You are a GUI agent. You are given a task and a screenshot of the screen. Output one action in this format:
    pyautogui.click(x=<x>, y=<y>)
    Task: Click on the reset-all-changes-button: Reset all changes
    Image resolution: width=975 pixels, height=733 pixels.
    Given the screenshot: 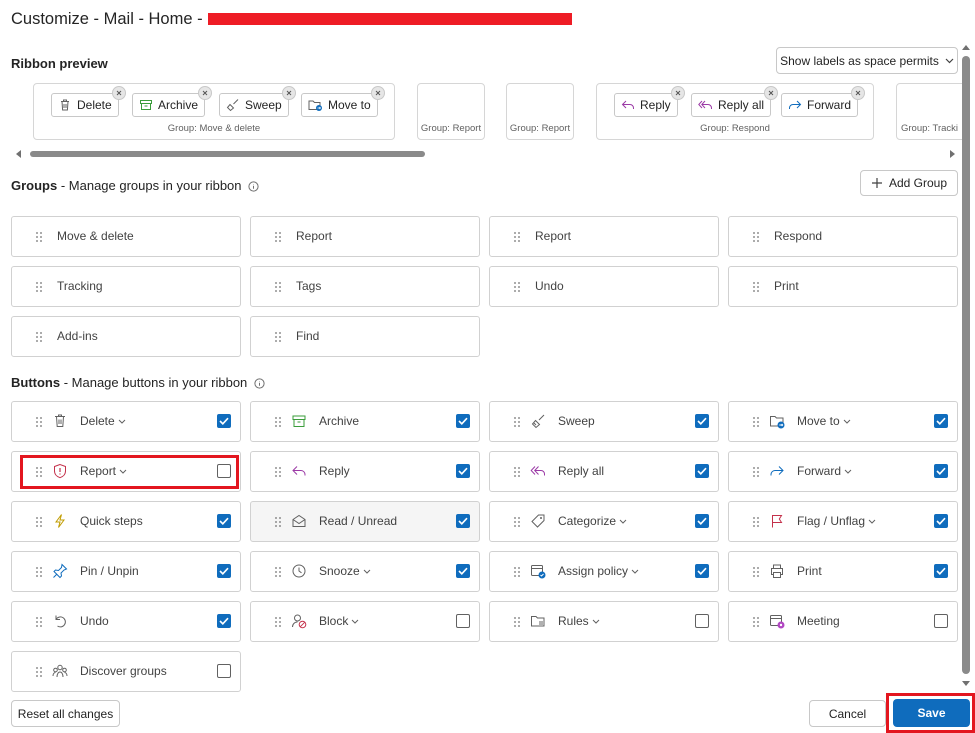 What is the action you would take?
    pyautogui.click(x=65, y=713)
    